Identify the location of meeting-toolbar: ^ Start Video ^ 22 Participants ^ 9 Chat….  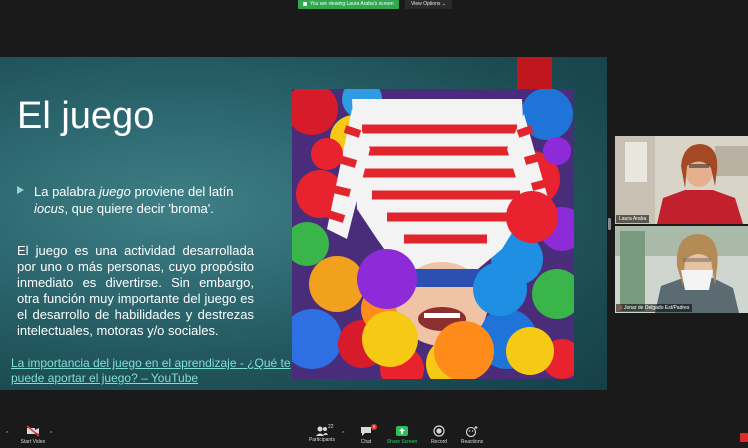
(374, 435).